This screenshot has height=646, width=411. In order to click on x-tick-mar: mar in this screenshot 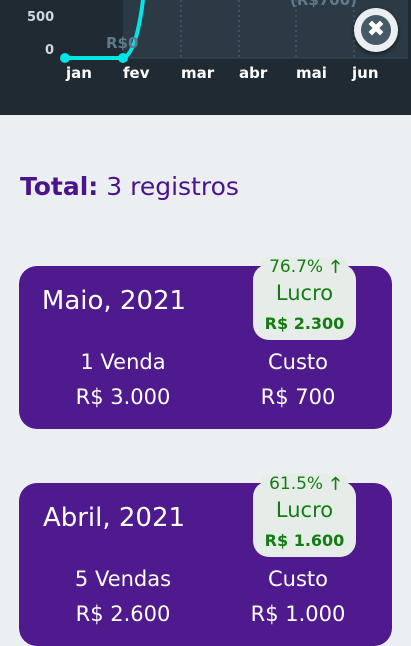, I will do `click(198, 73)`.